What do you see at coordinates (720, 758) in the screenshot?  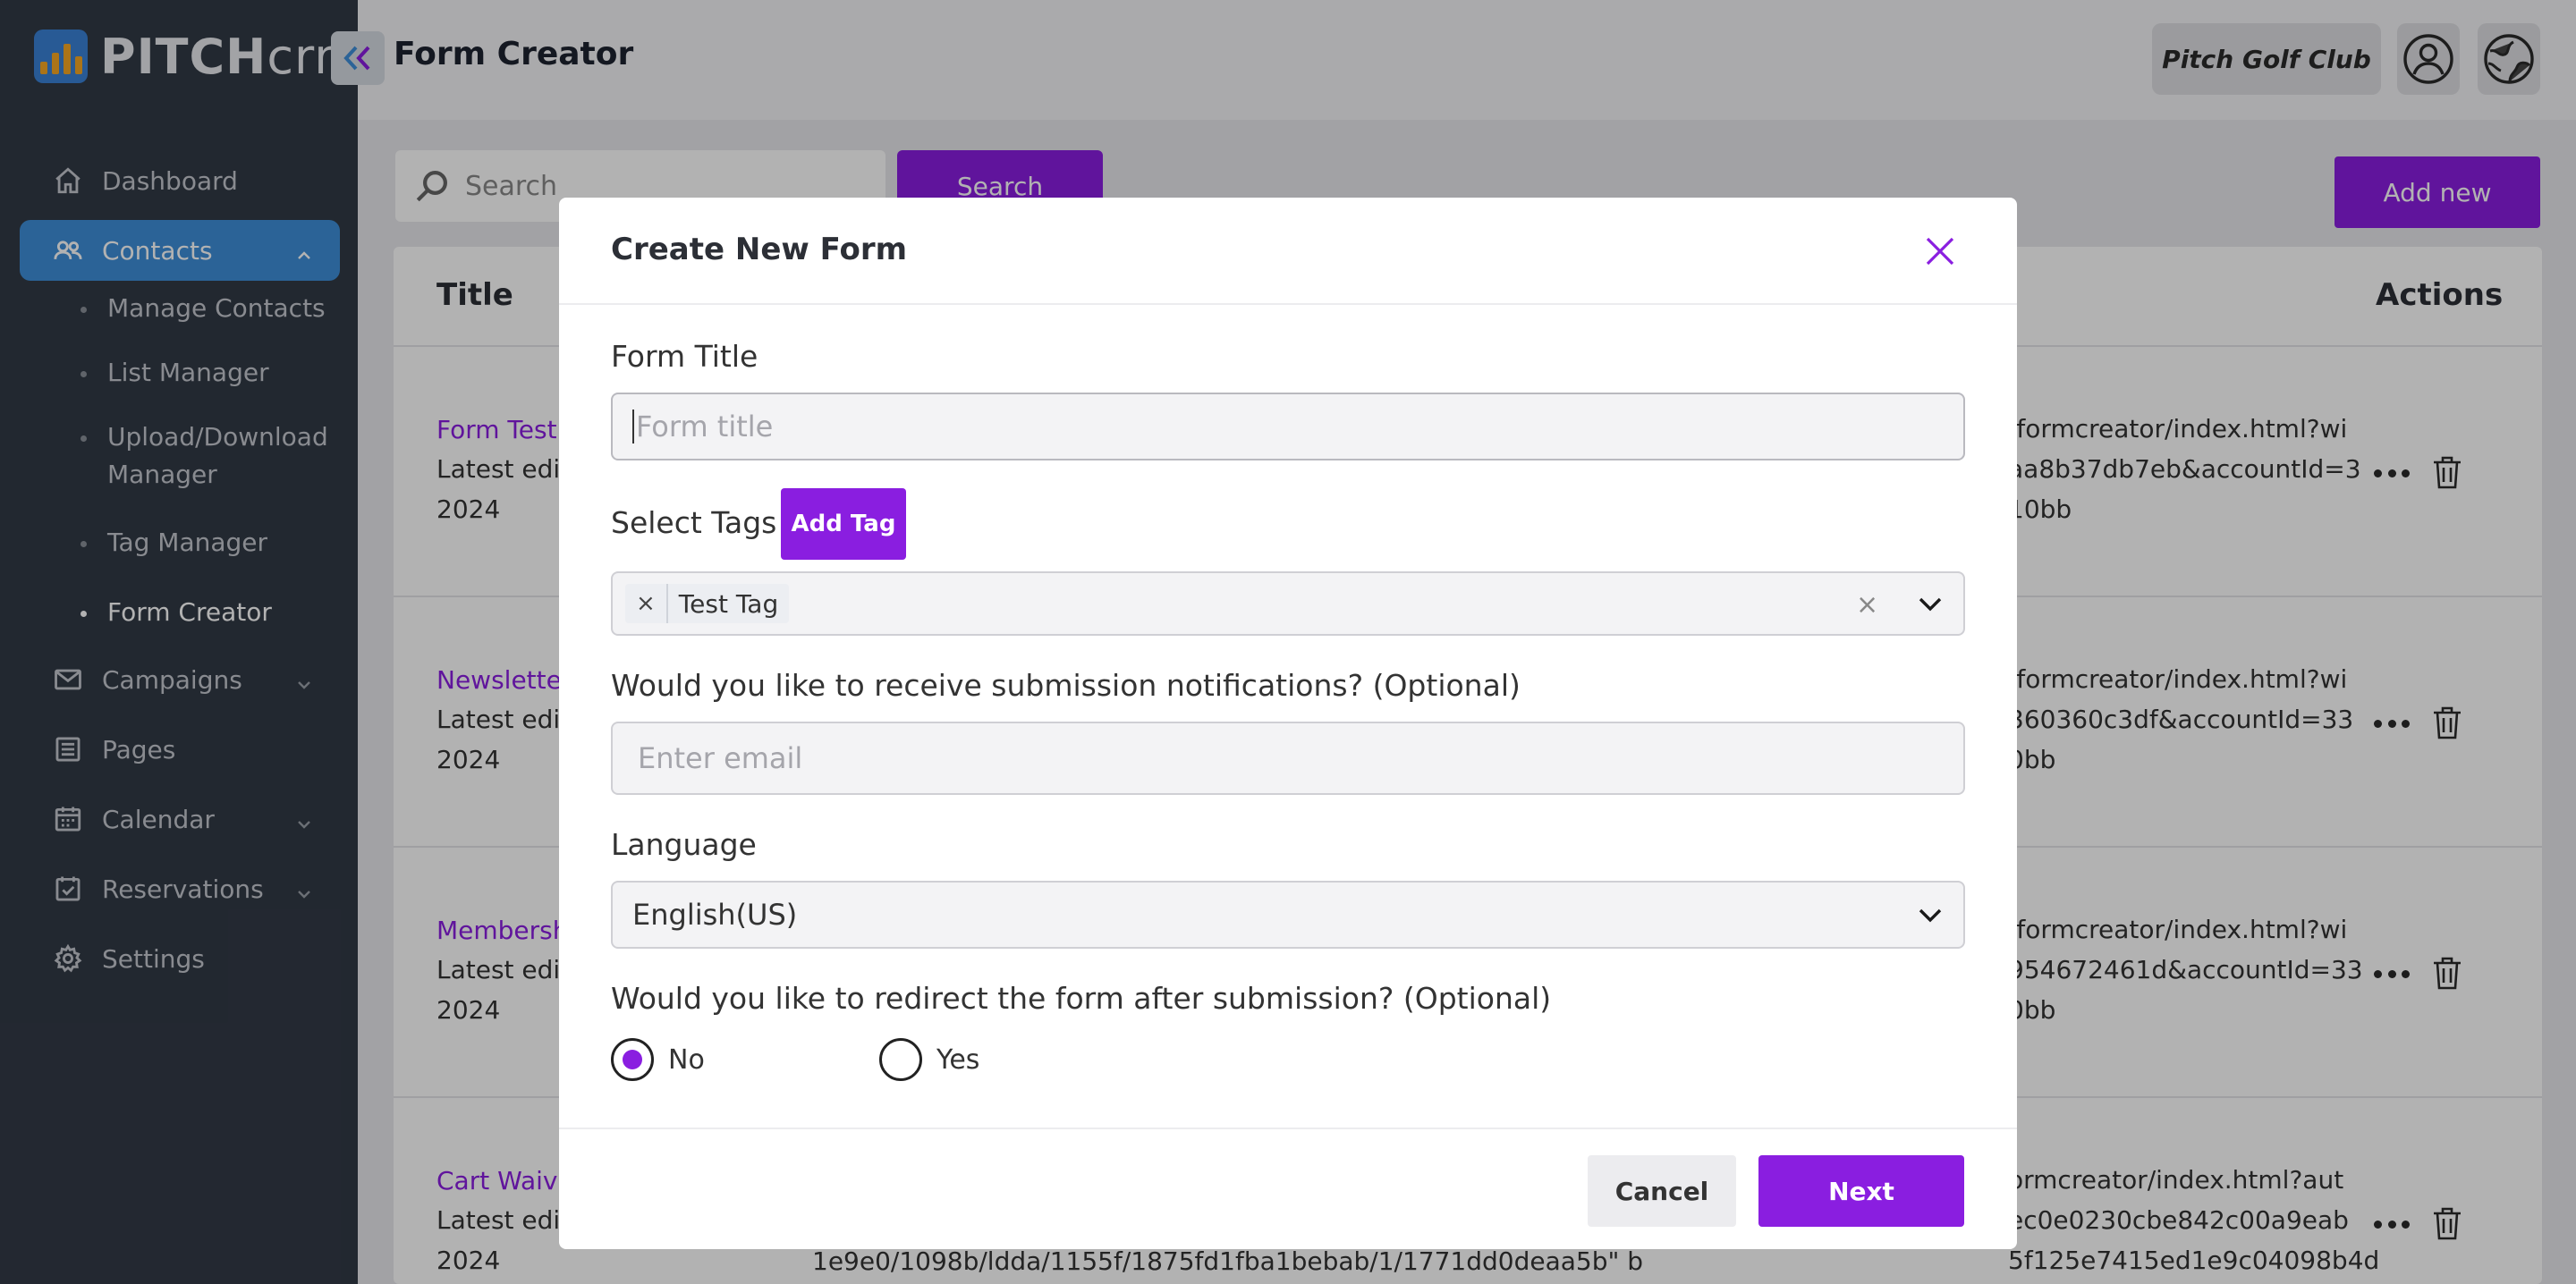 I see `email-placeholder: Enter email` at bounding box center [720, 758].